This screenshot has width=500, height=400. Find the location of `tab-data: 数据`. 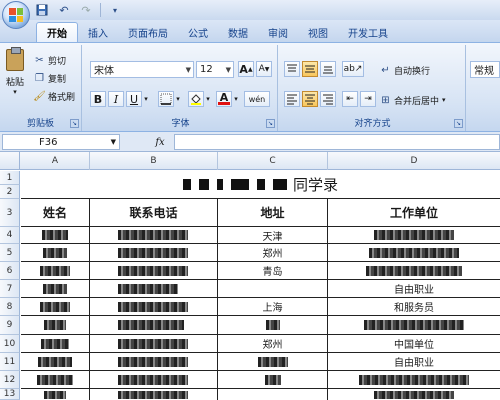

tab-data: 数据 is located at coordinates (238, 32).